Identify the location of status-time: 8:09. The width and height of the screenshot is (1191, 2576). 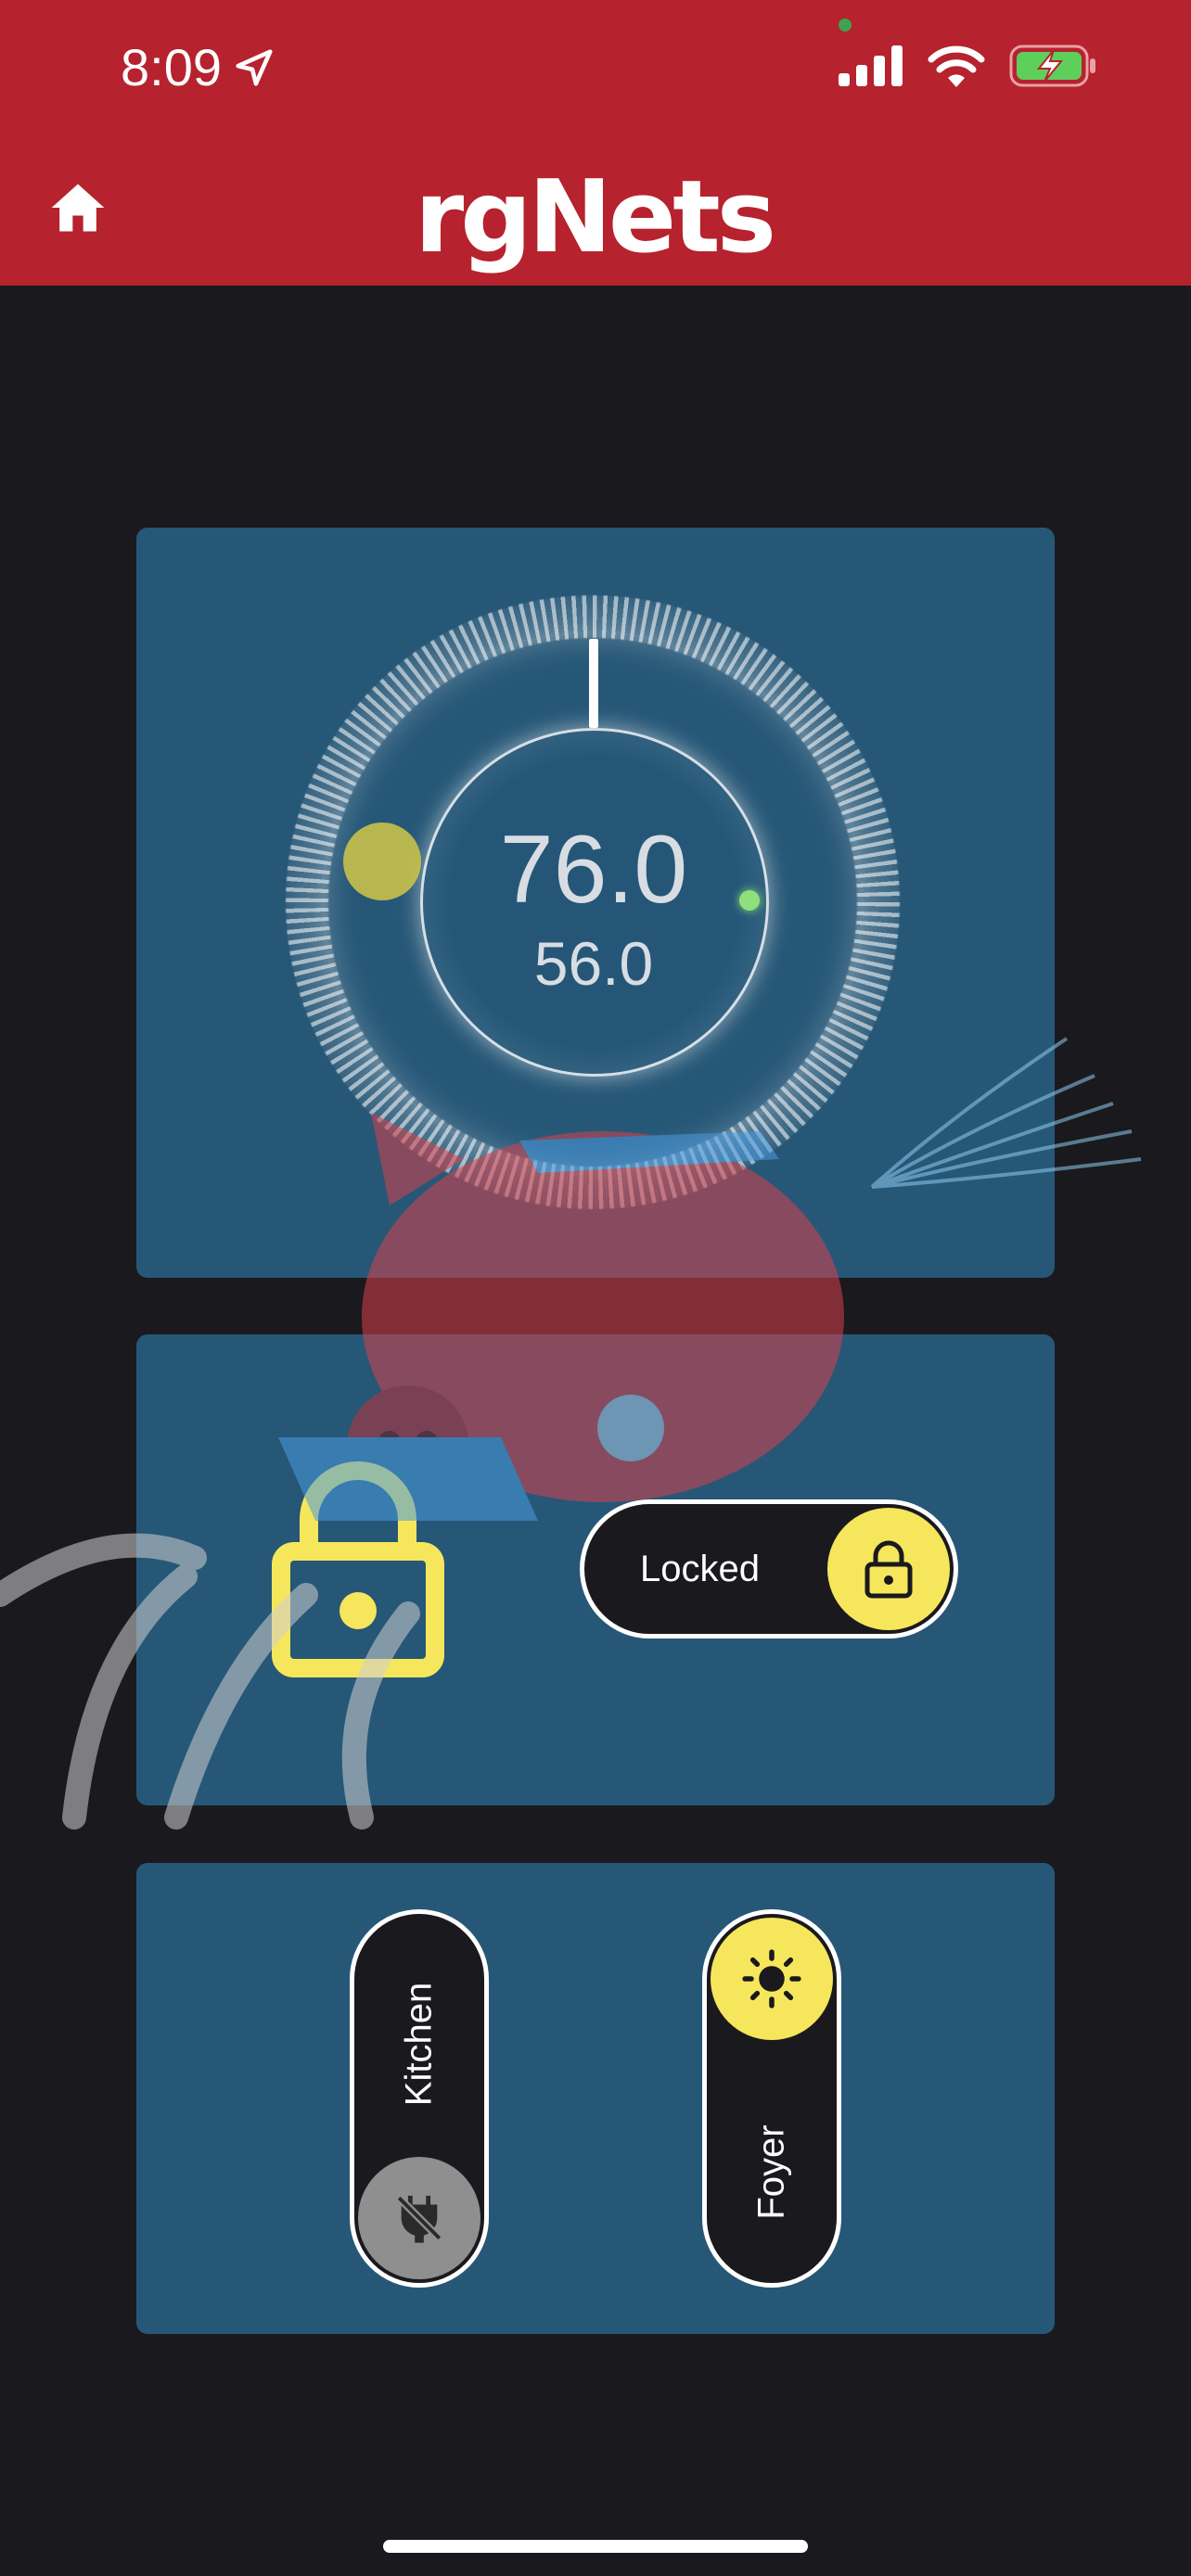
(198, 67).